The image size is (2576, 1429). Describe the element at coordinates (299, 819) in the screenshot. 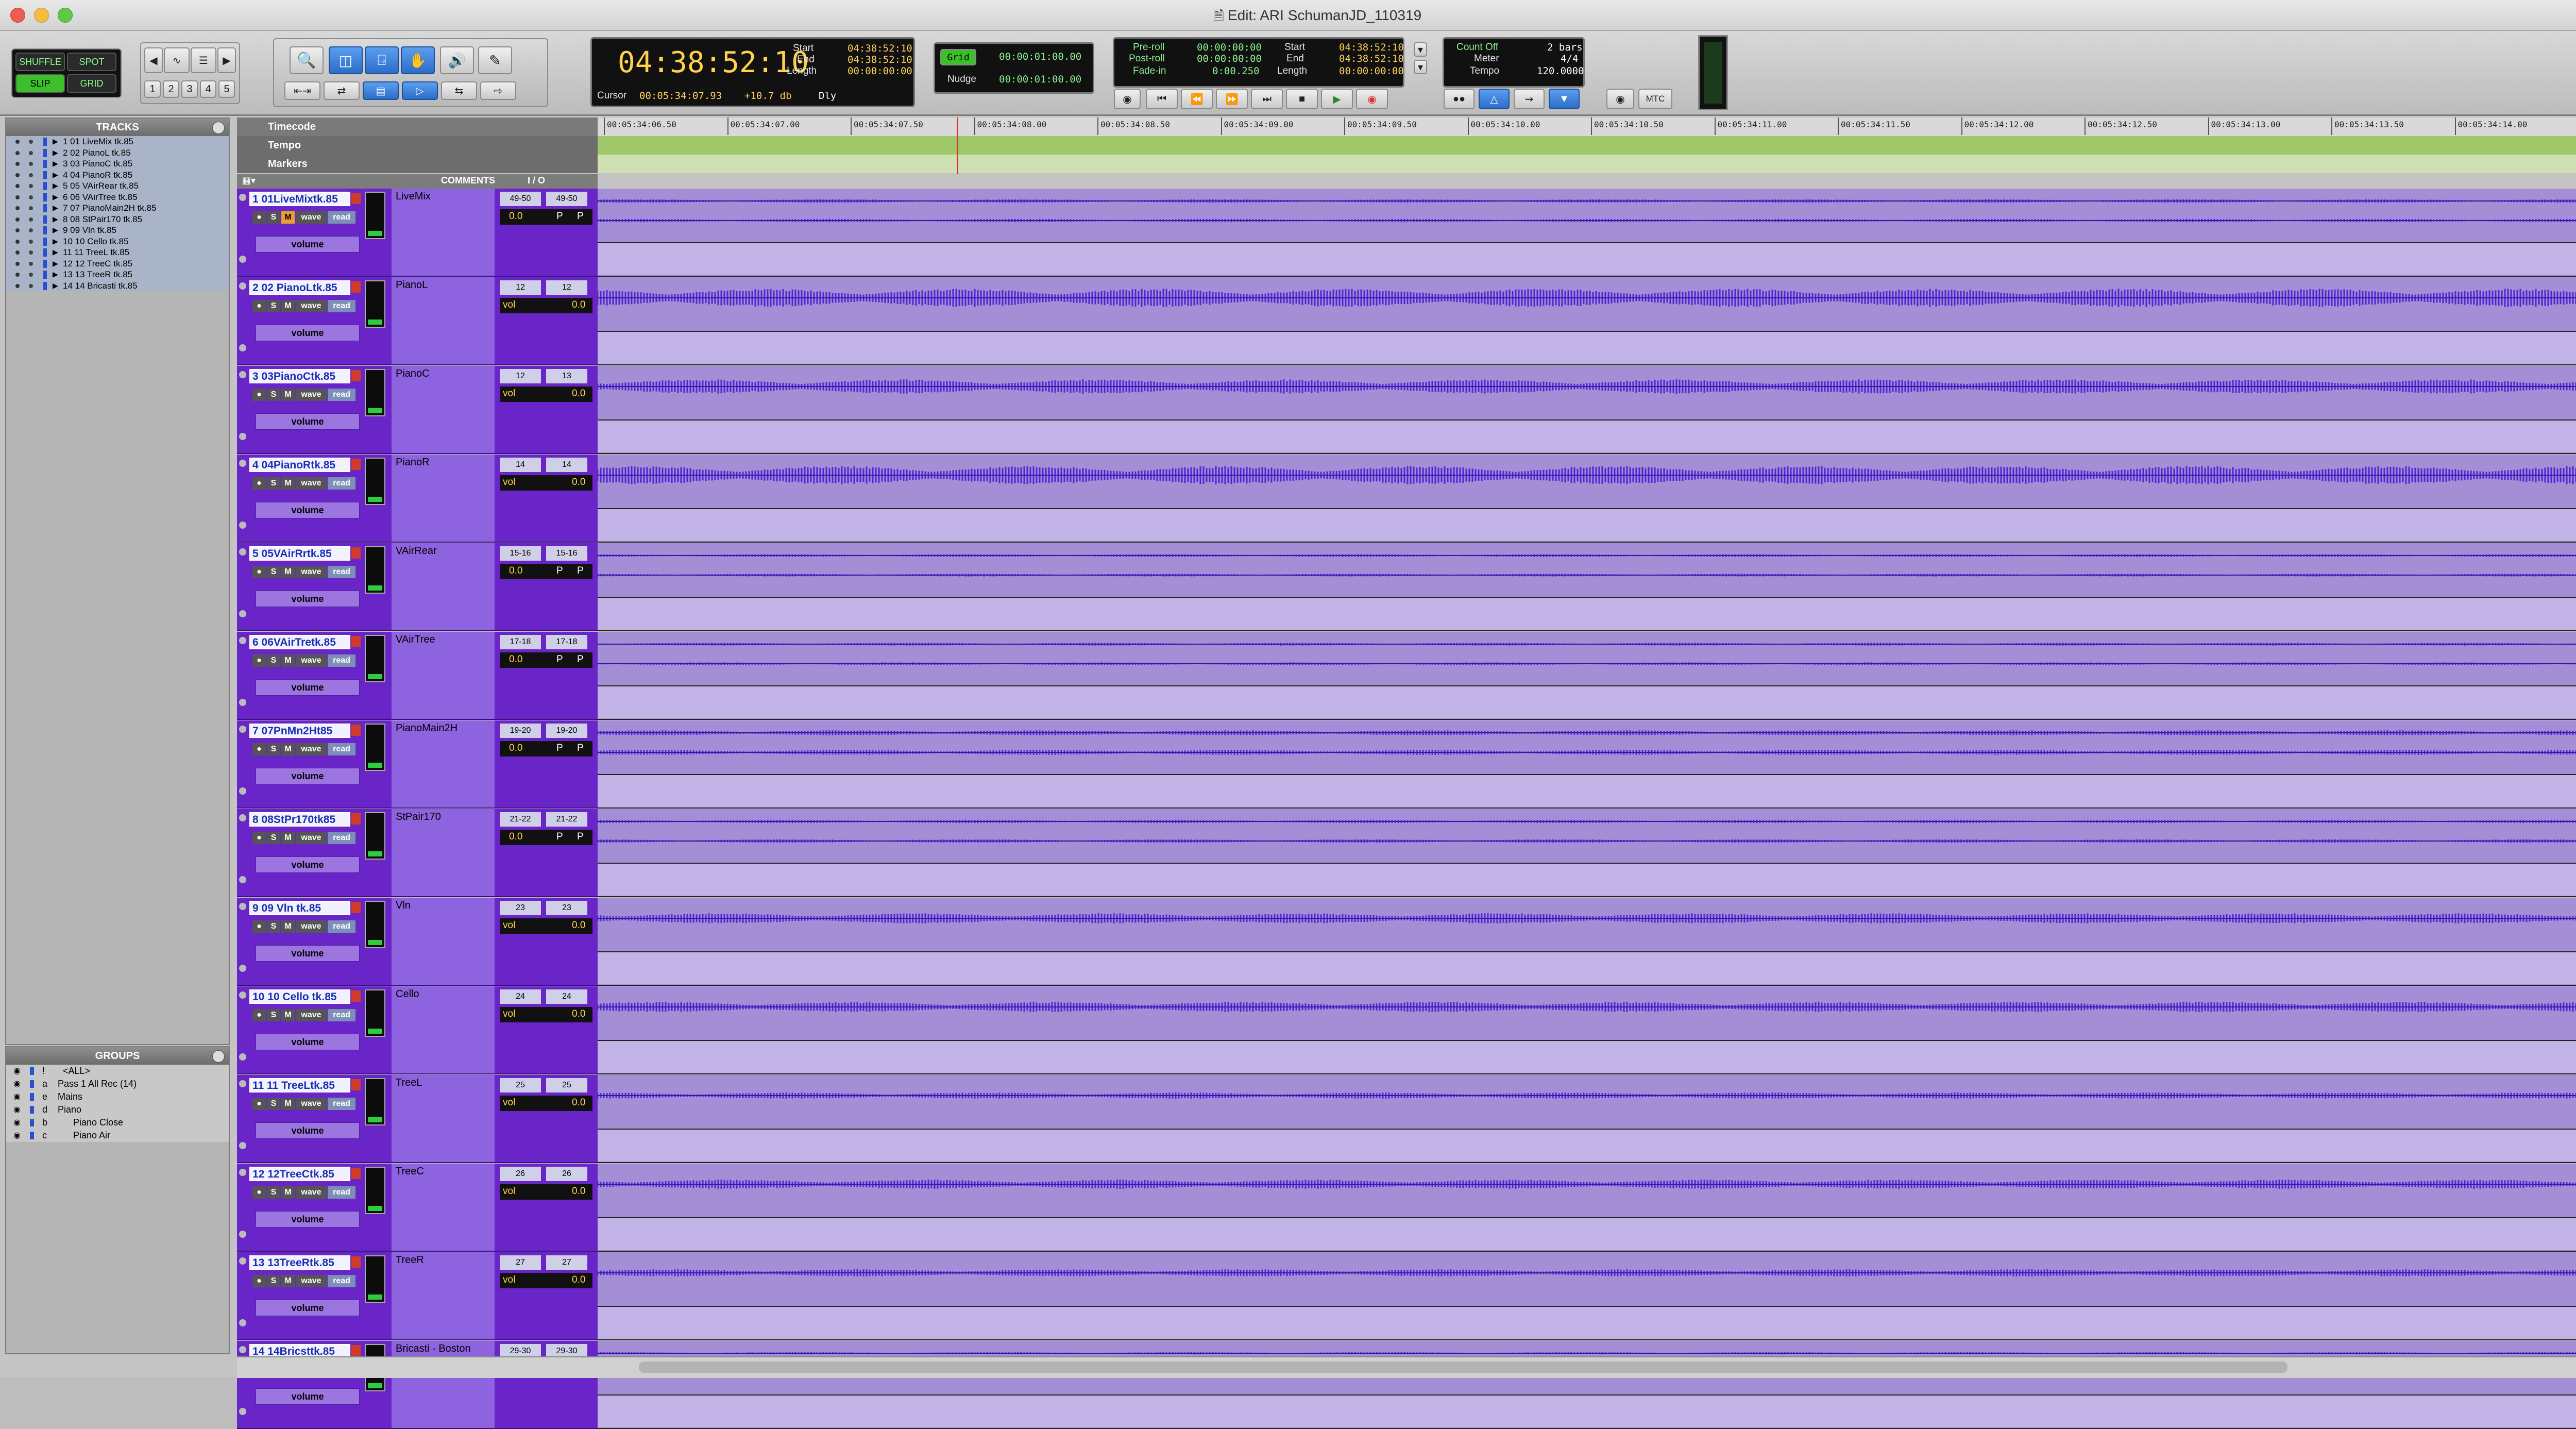

I see `track-name: 8 08StPr170tk85` at that location.